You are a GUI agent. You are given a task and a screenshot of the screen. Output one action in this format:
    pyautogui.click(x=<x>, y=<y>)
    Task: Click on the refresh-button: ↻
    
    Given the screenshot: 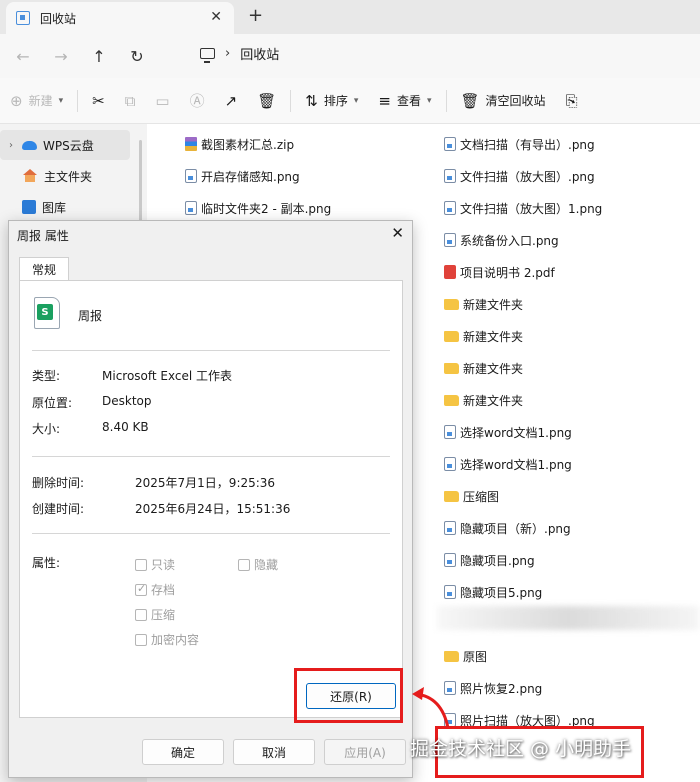 What is the action you would take?
    pyautogui.click(x=137, y=56)
    